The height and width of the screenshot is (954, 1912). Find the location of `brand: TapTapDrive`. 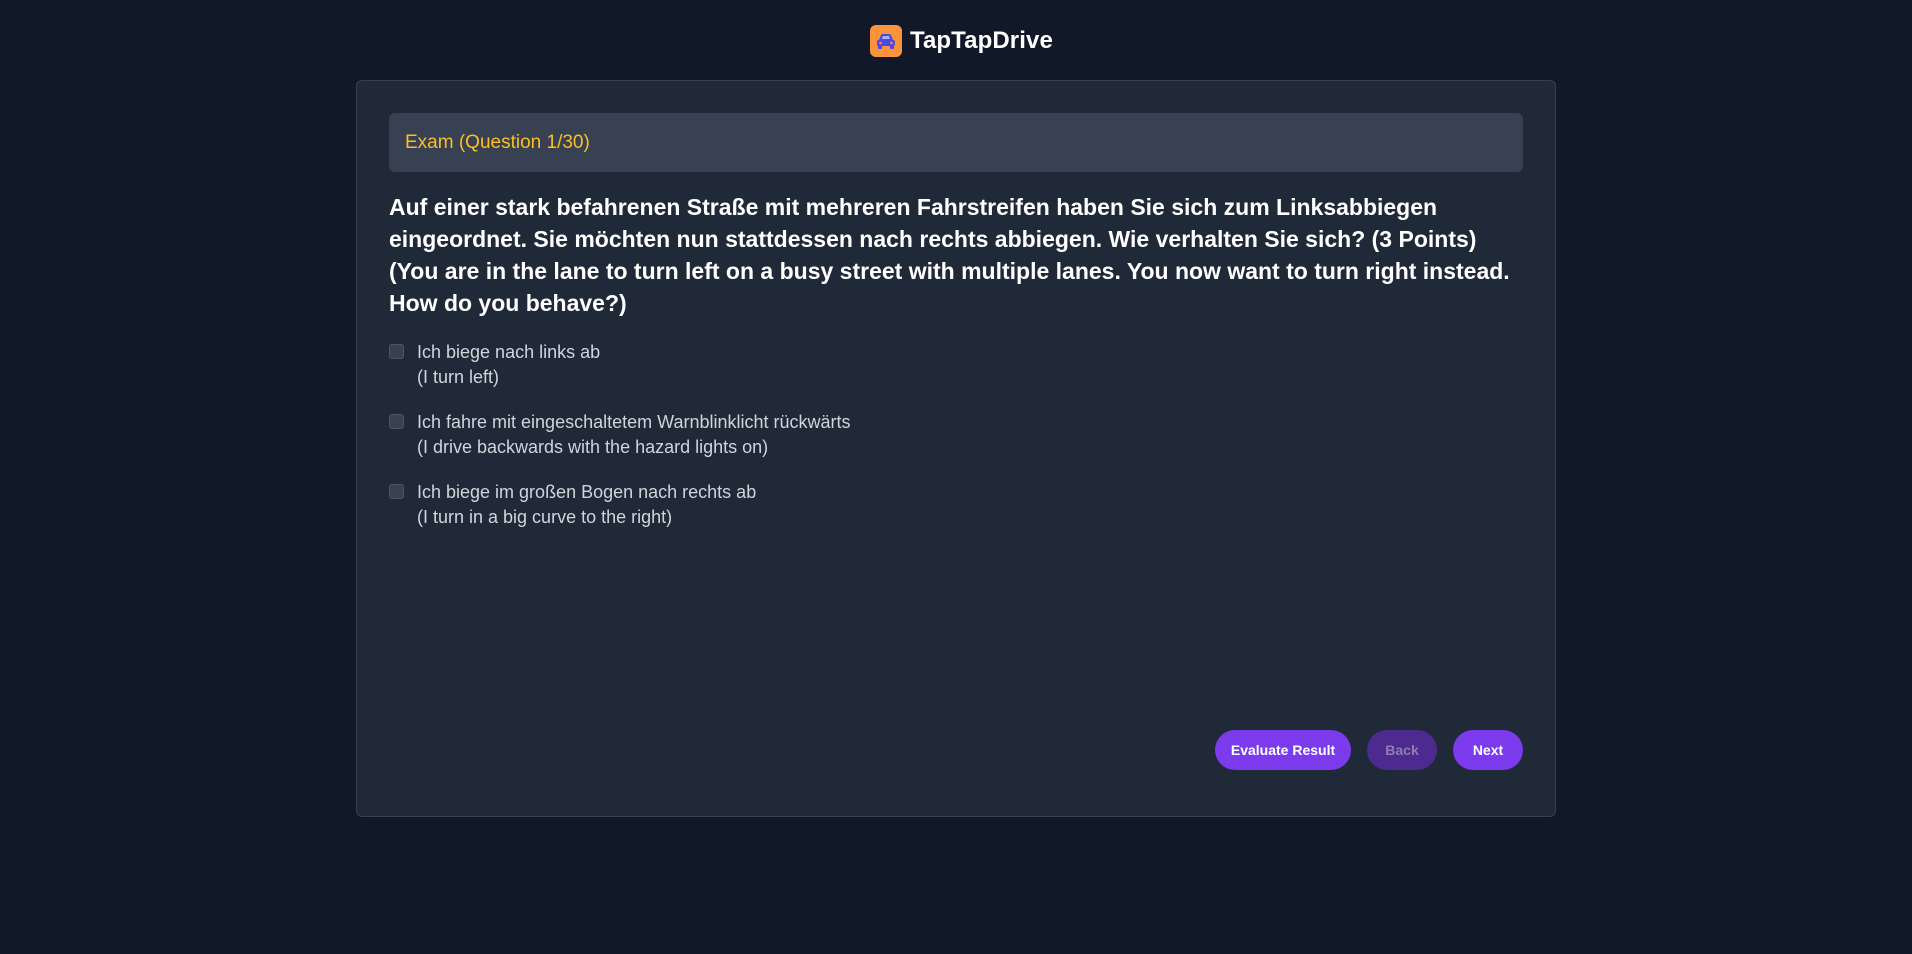

brand: TapTapDrive is located at coordinates (961, 41).